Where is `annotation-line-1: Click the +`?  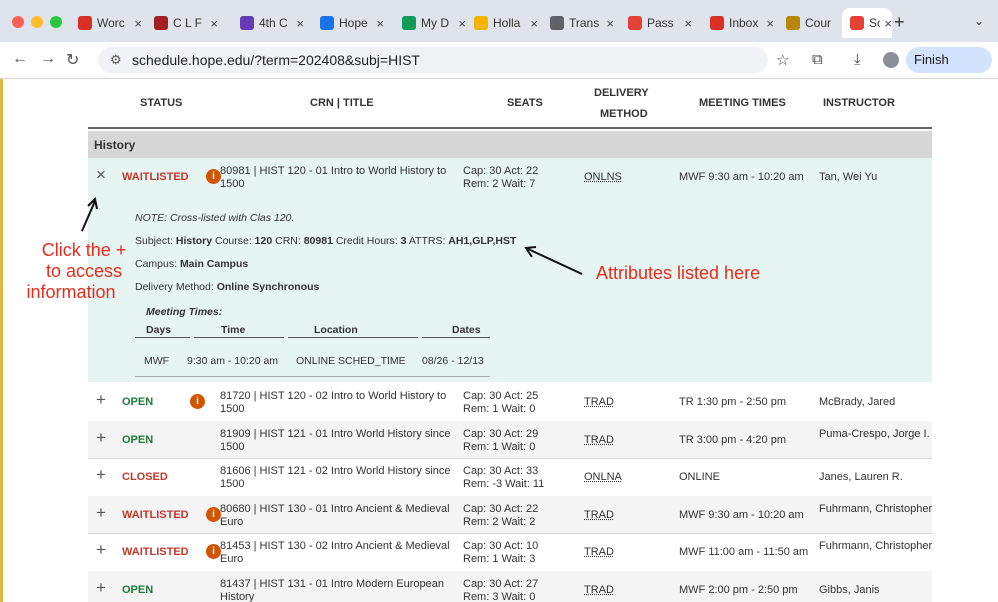
annotation-line-1: Click the + is located at coordinates (84, 250).